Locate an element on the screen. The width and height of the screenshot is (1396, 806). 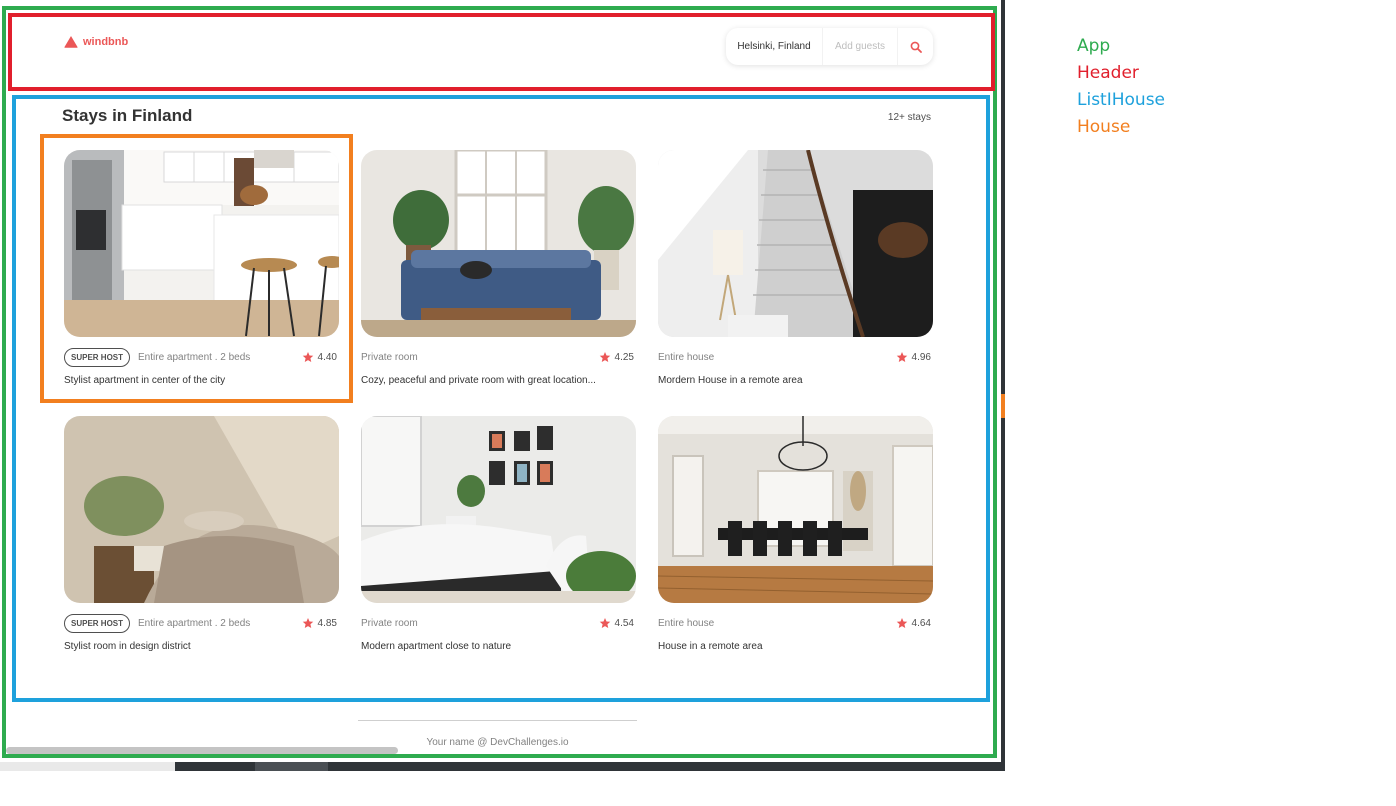
legend-app: App is located at coordinates (1094, 46).